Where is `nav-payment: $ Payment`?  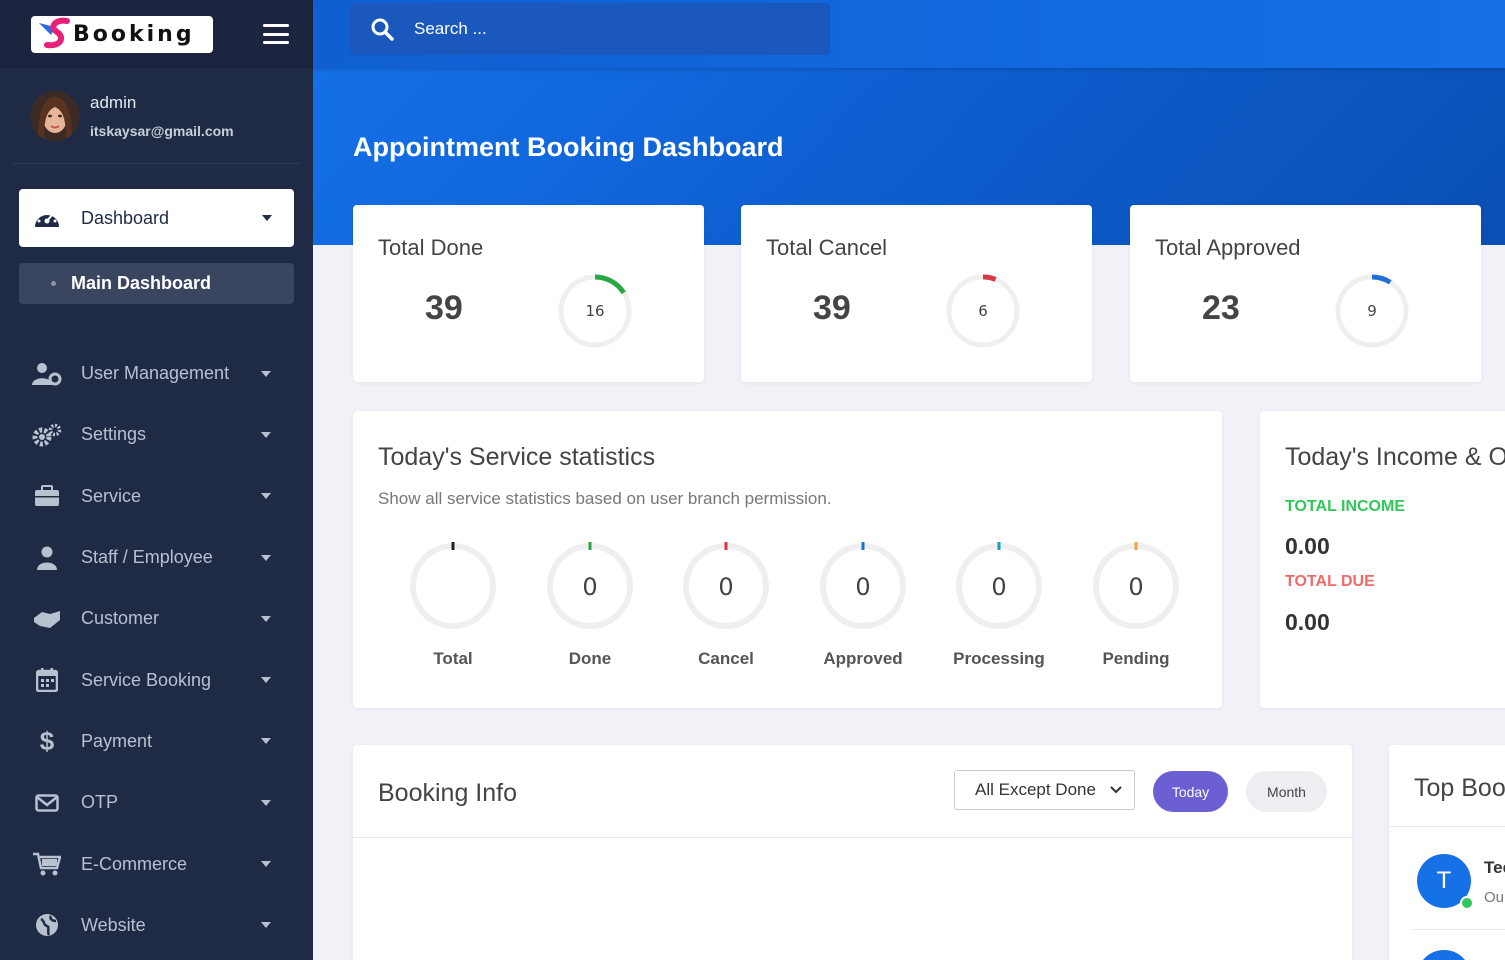
nav-payment: $ Payment is located at coordinates (156, 741).